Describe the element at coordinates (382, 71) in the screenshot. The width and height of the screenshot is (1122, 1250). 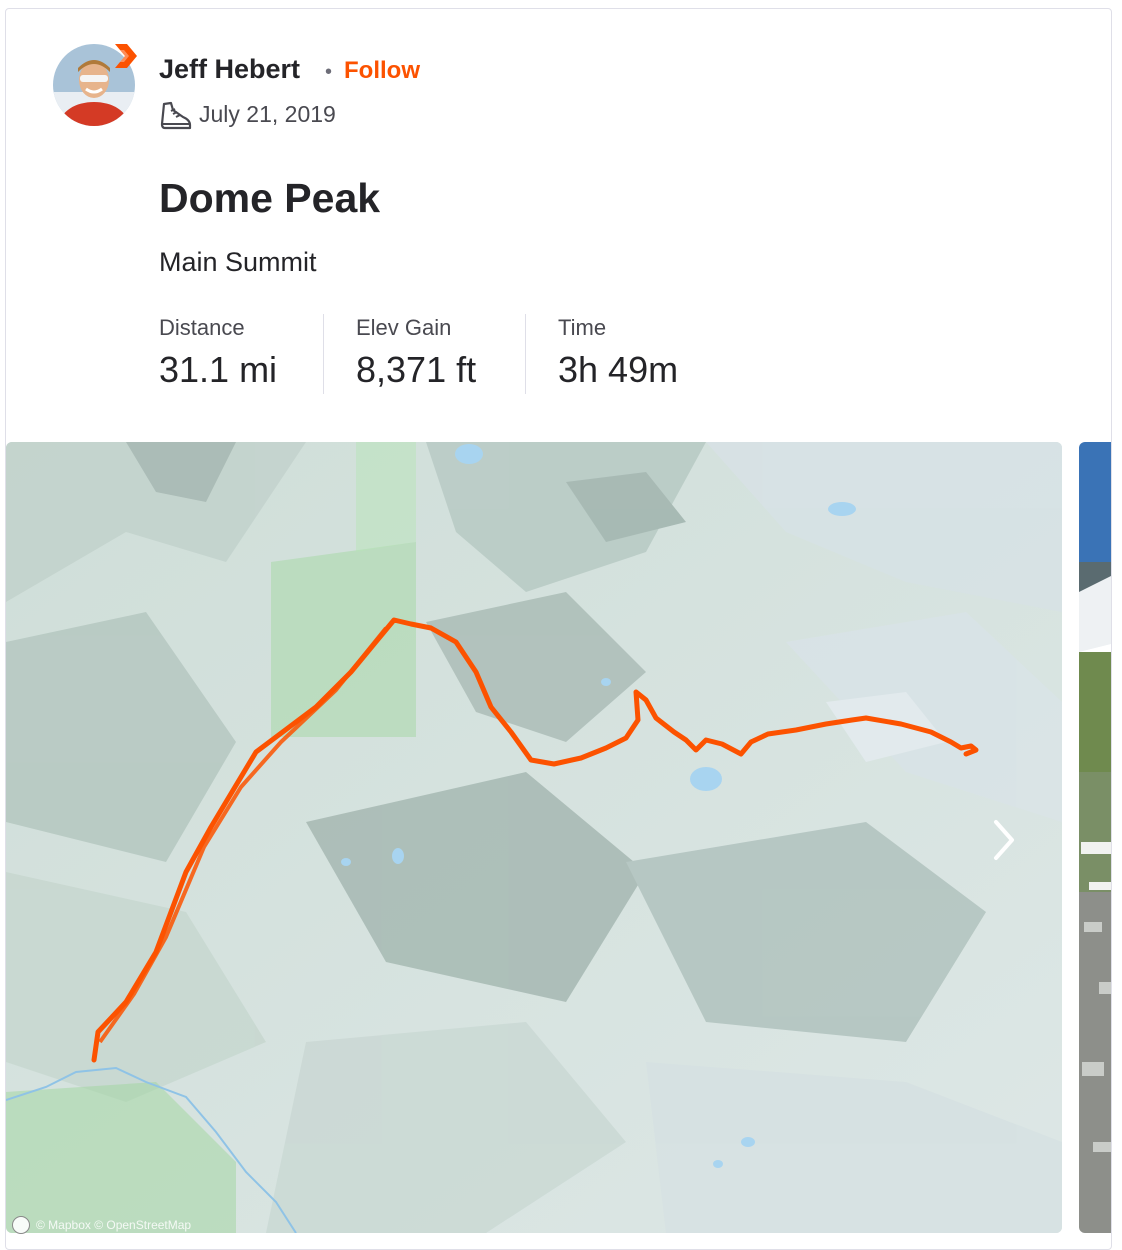
I see `follow-button: Follow` at that location.